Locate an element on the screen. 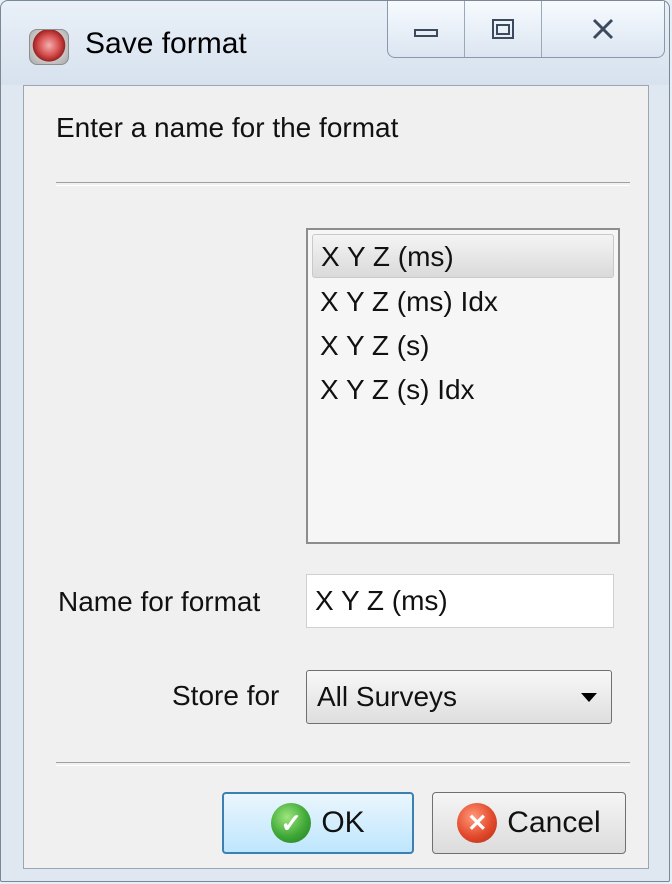  ok-label: OK is located at coordinates (343, 822).